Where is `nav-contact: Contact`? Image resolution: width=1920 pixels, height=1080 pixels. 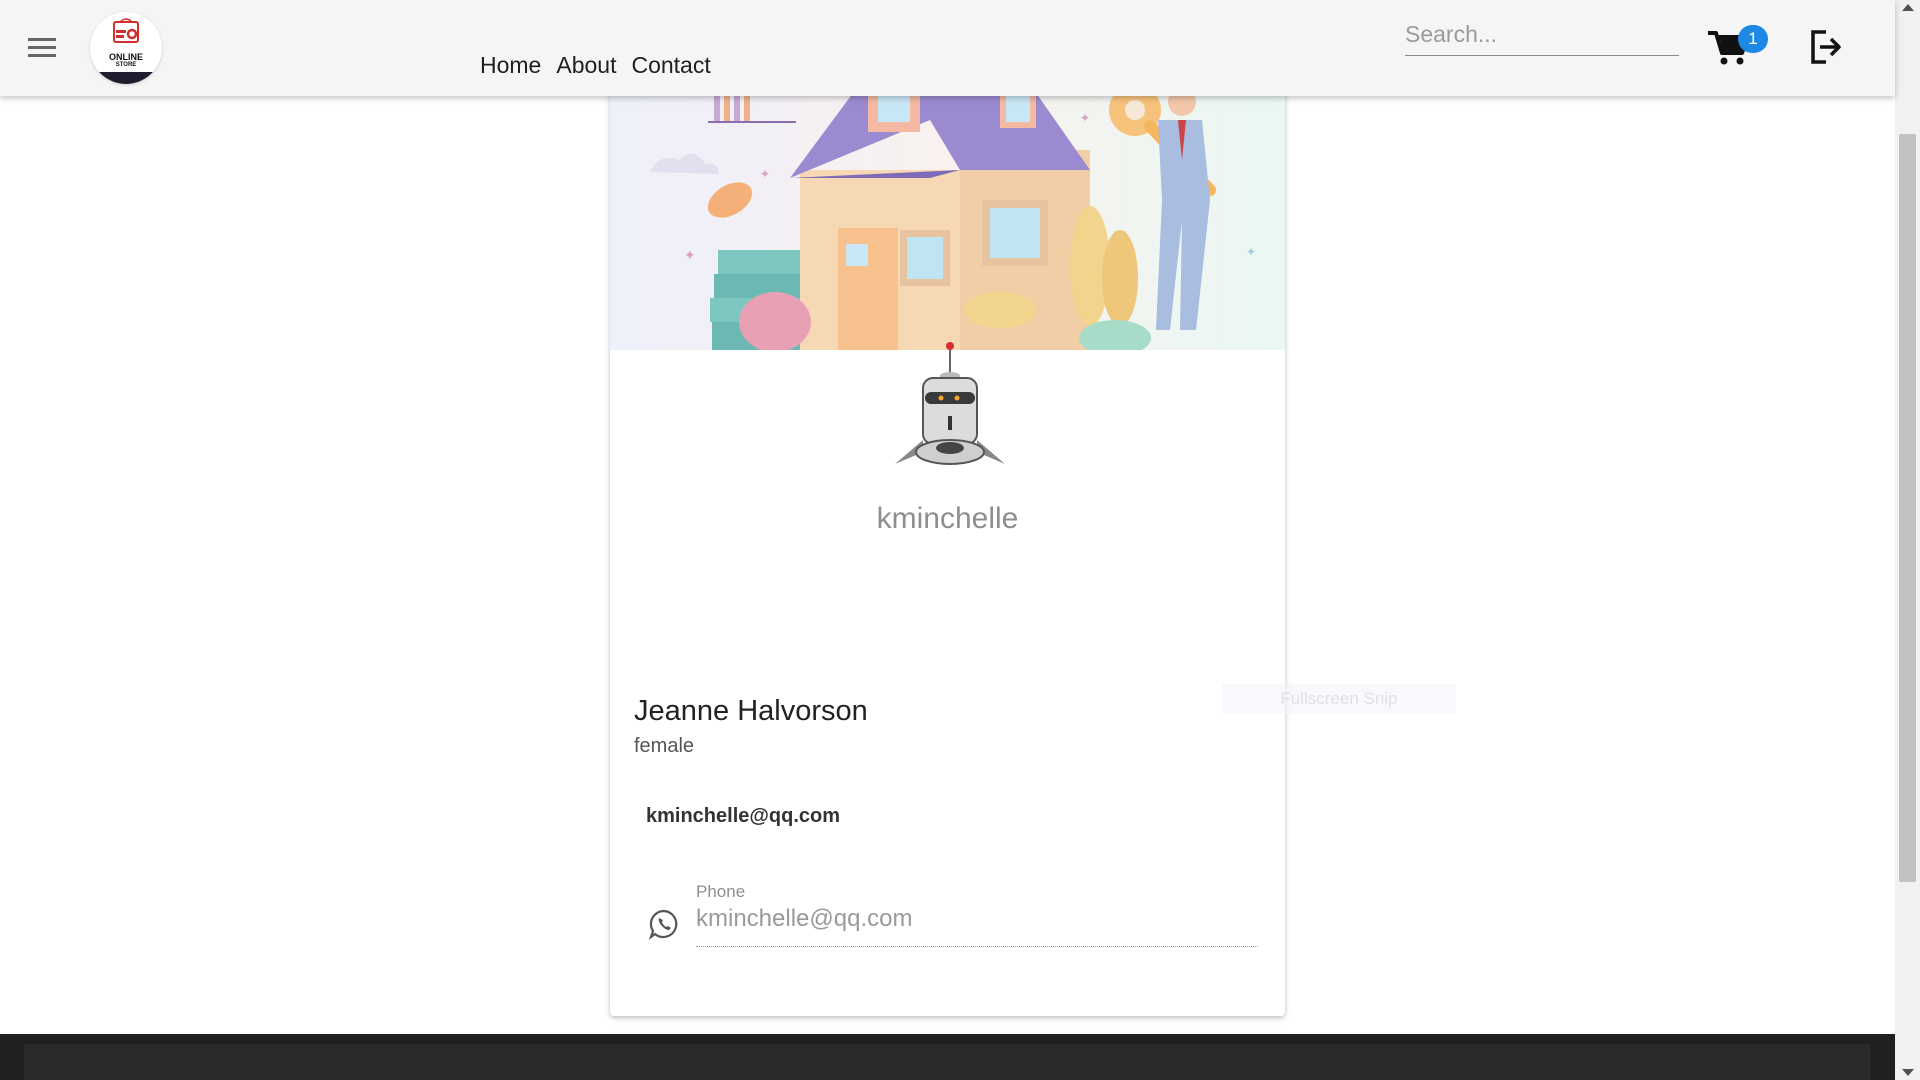
nav-contact: Contact is located at coordinates (670, 65).